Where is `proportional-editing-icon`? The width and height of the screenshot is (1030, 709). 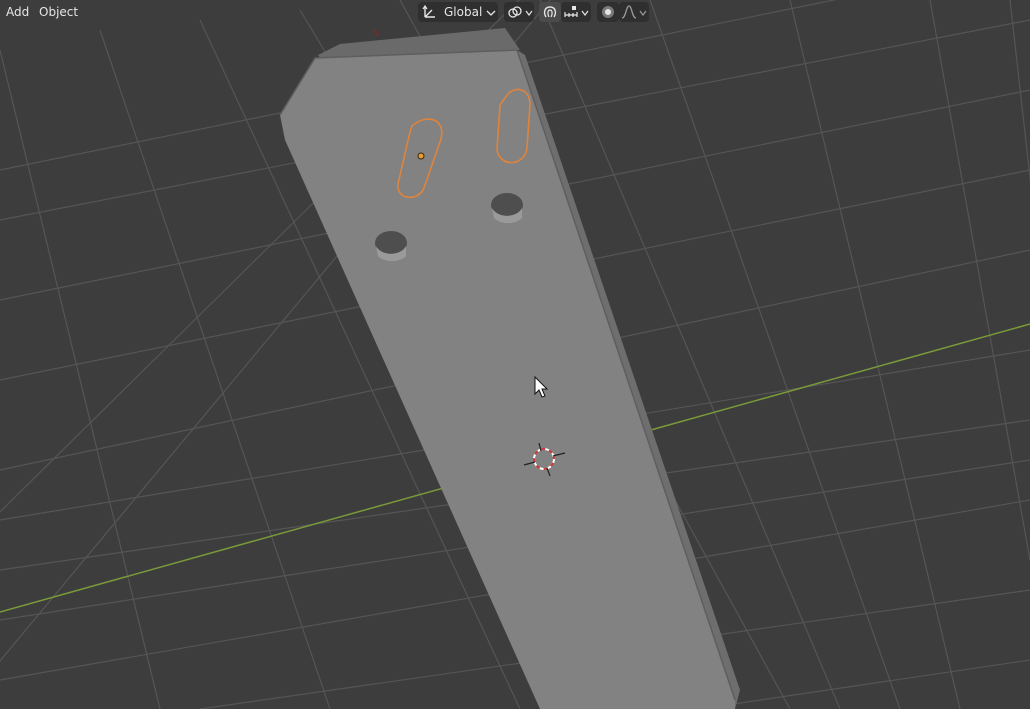
proportional-editing-icon is located at coordinates (608, 12).